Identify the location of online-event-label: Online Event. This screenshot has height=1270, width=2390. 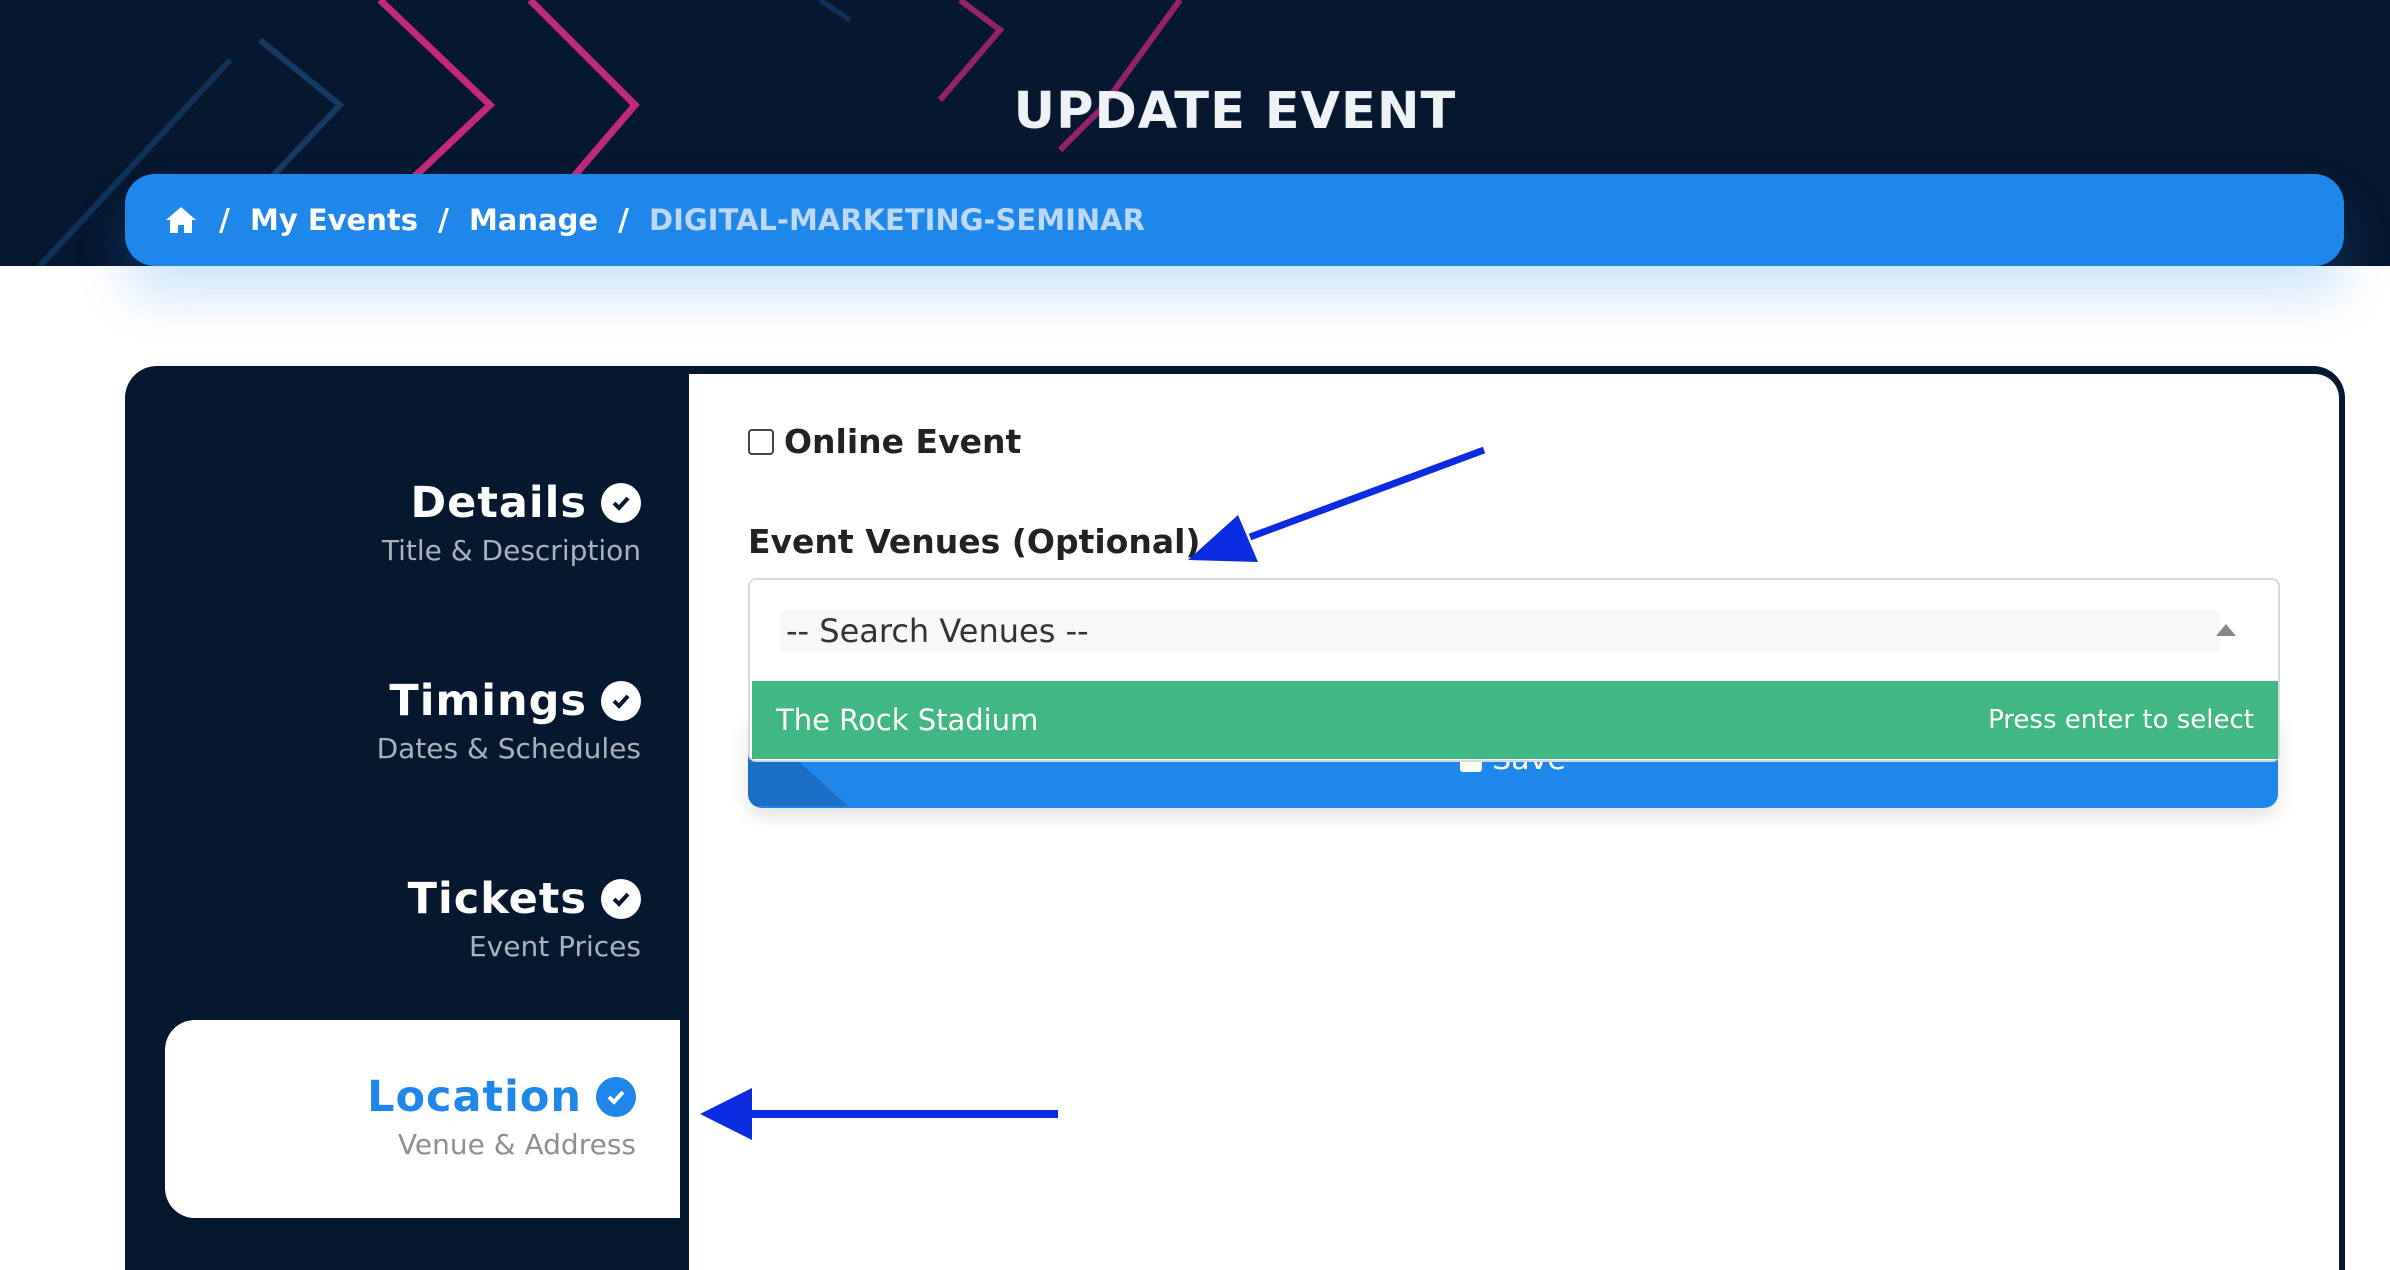
(903, 441).